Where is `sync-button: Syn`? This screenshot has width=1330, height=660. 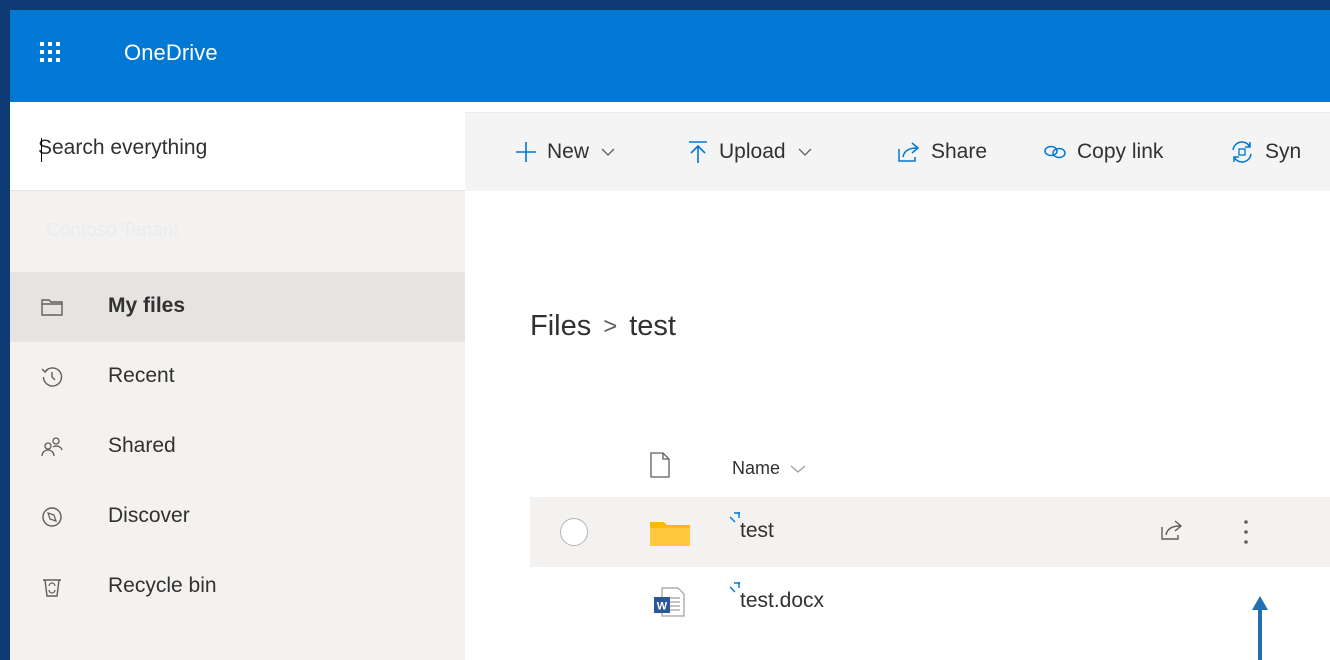 sync-button: Syn is located at coordinates (1265, 152).